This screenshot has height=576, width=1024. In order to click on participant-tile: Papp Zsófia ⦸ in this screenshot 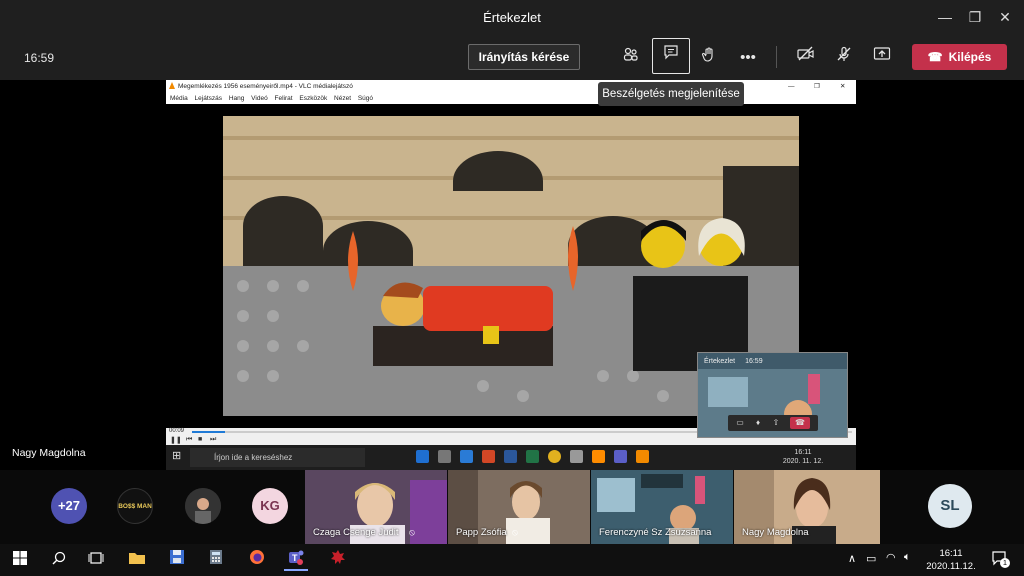, I will do `click(519, 507)`.